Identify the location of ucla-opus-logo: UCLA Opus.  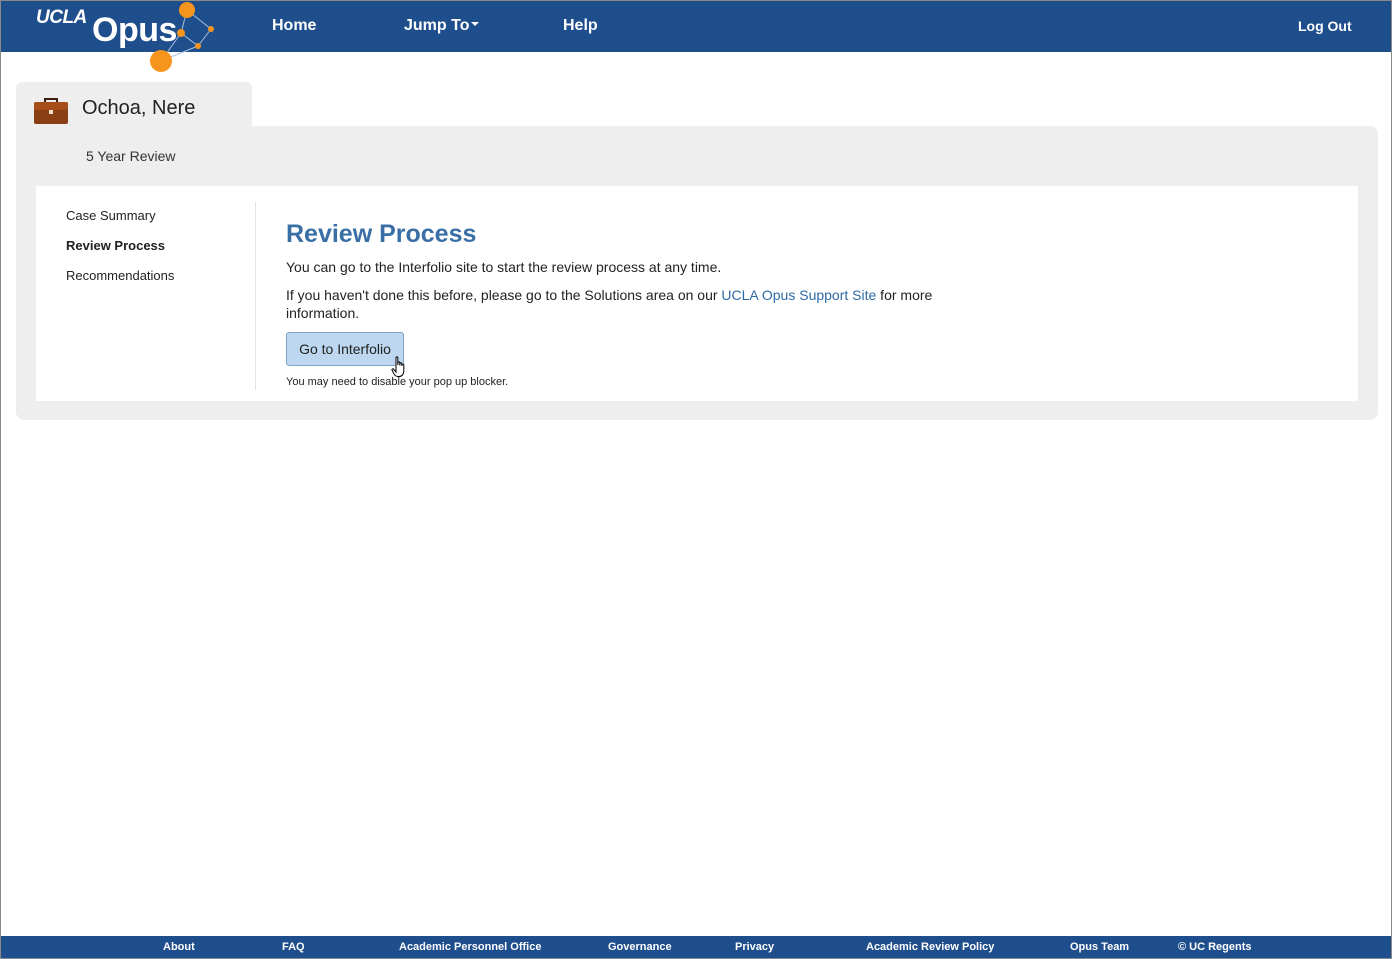
(121, 38).